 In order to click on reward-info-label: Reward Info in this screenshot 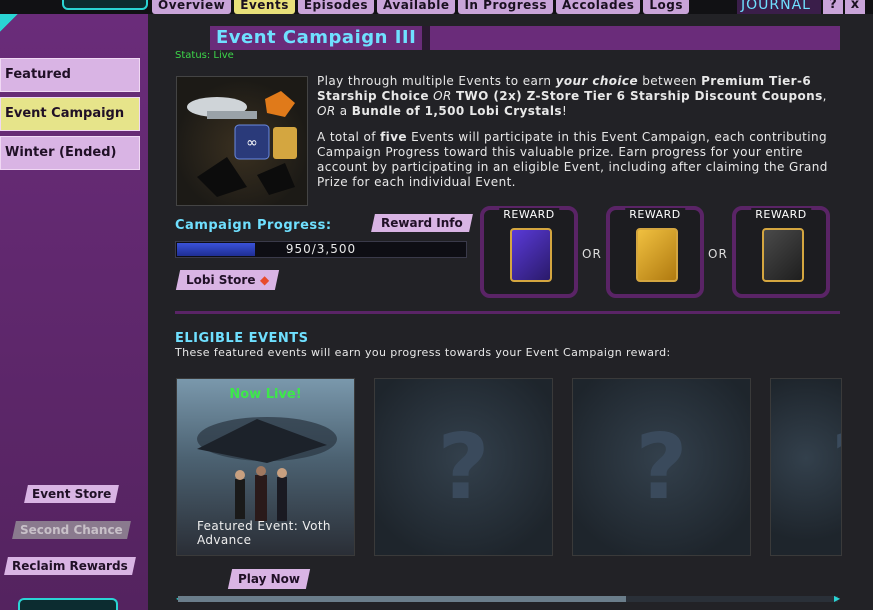, I will do `click(422, 223)`.